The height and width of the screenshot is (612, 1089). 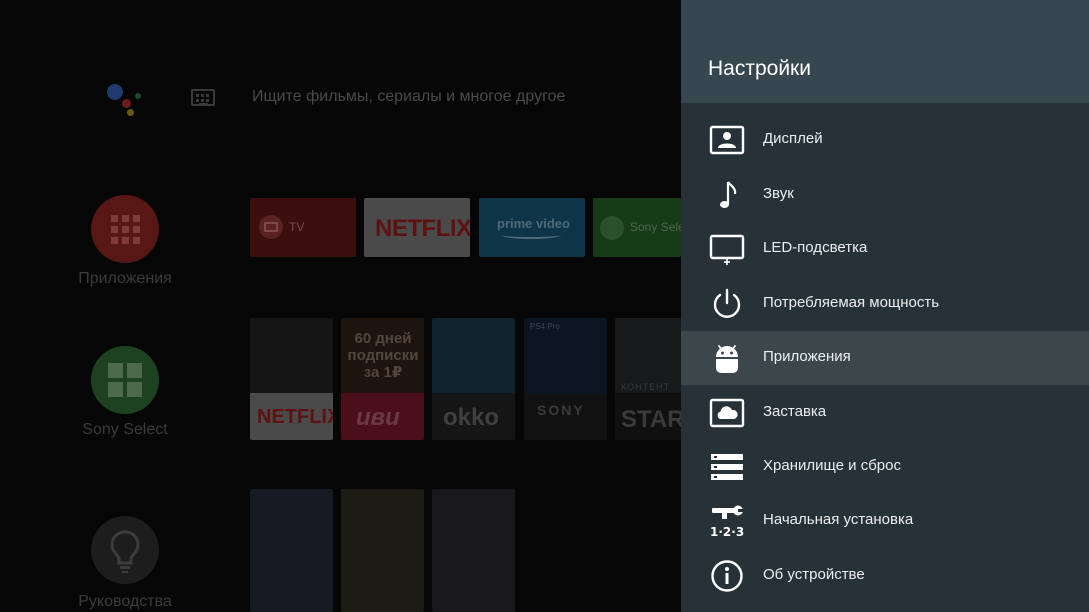 What do you see at coordinates (125, 429) in the screenshot?
I see `sidebar-sony-select-label: Sony Select` at bounding box center [125, 429].